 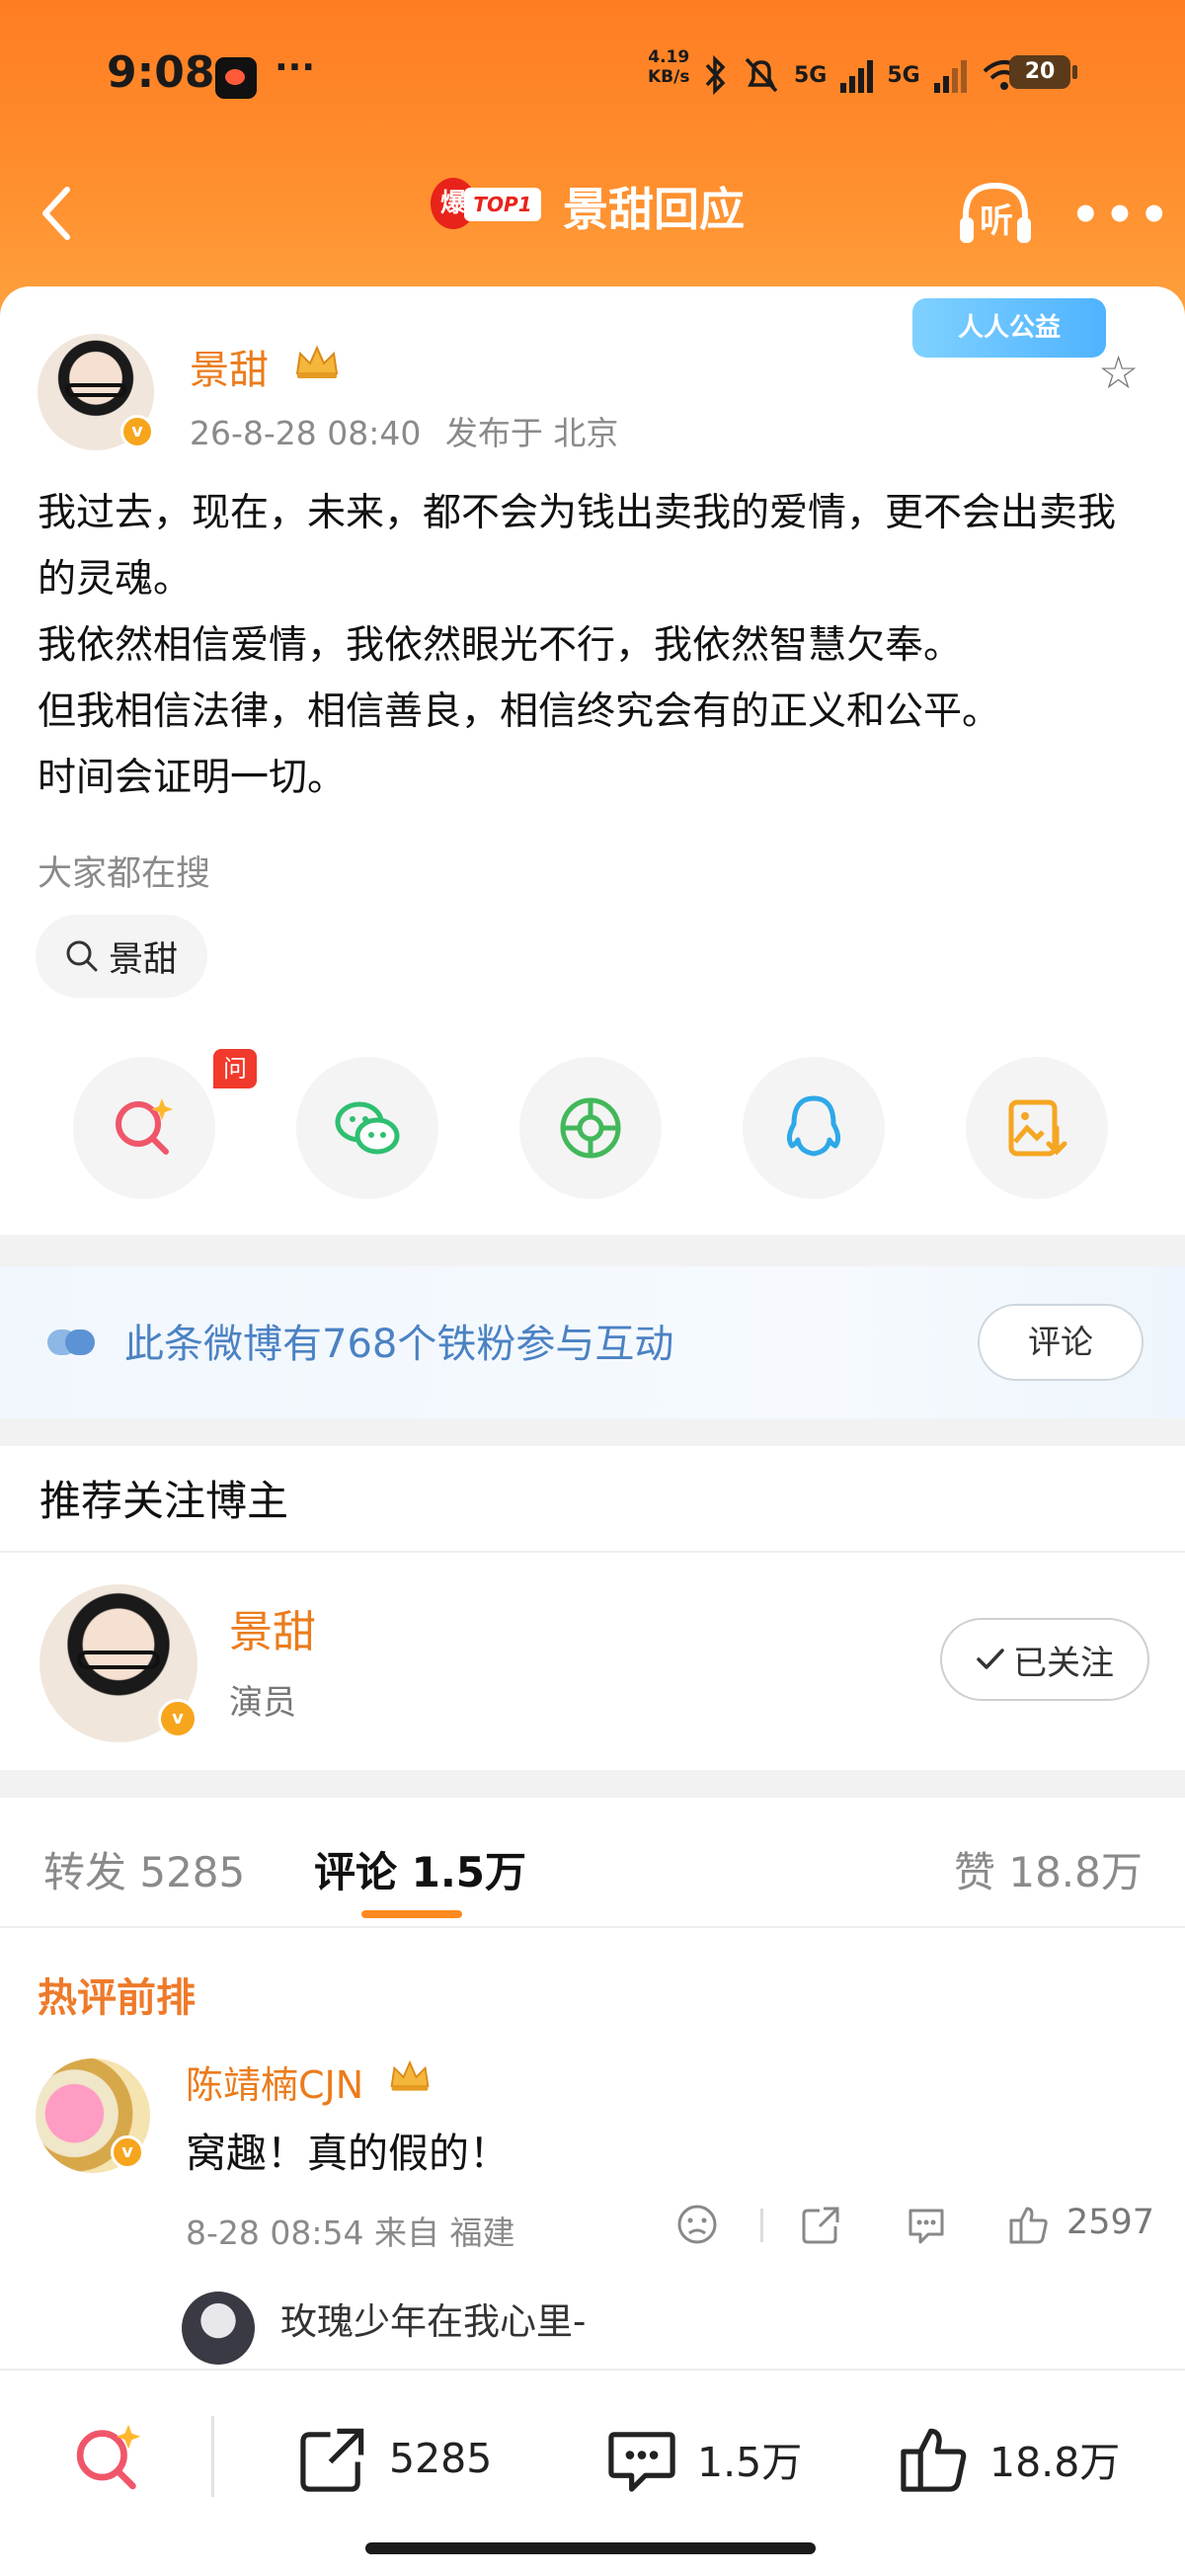 What do you see at coordinates (161, 72) in the screenshot?
I see `status-time: 9:08` at bounding box center [161, 72].